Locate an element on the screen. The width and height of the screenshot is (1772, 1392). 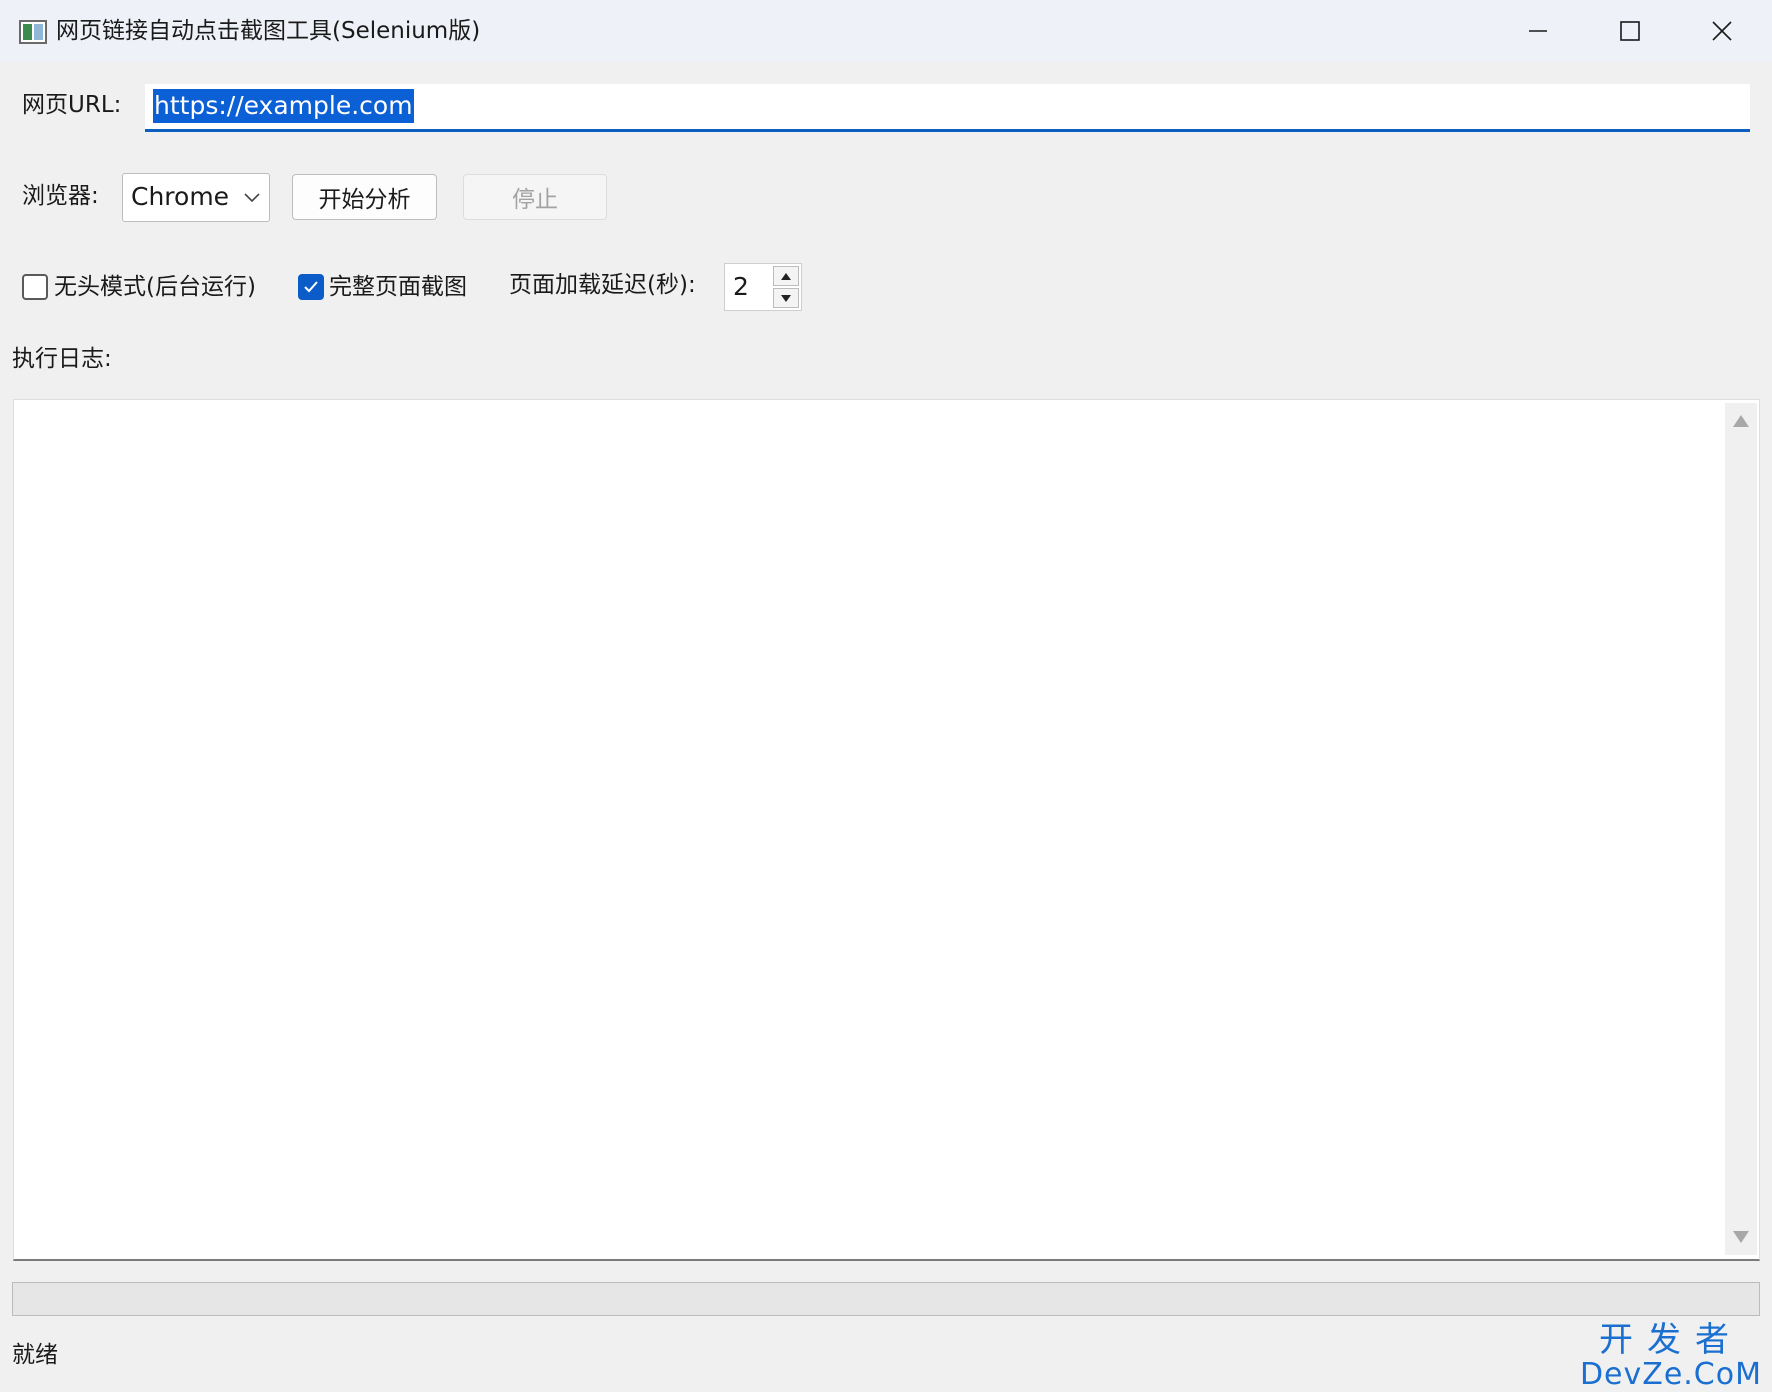
browser-label: 浏览器: is located at coordinates (60, 196).